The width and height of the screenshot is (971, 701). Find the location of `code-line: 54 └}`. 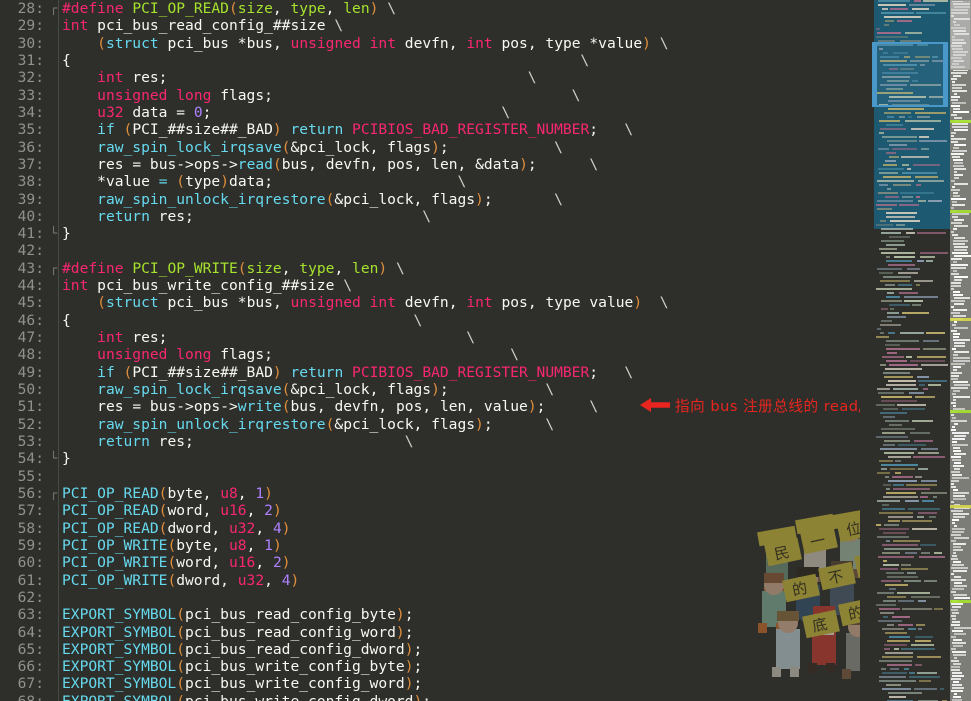

code-line: 54 └} is located at coordinates (430, 458).